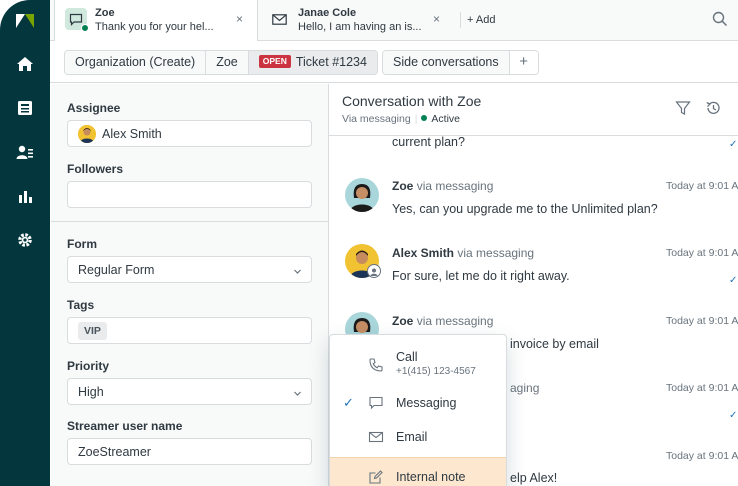 This screenshot has width=738, height=486. Describe the element at coordinates (713, 108) in the screenshot. I see `history-icon` at that location.